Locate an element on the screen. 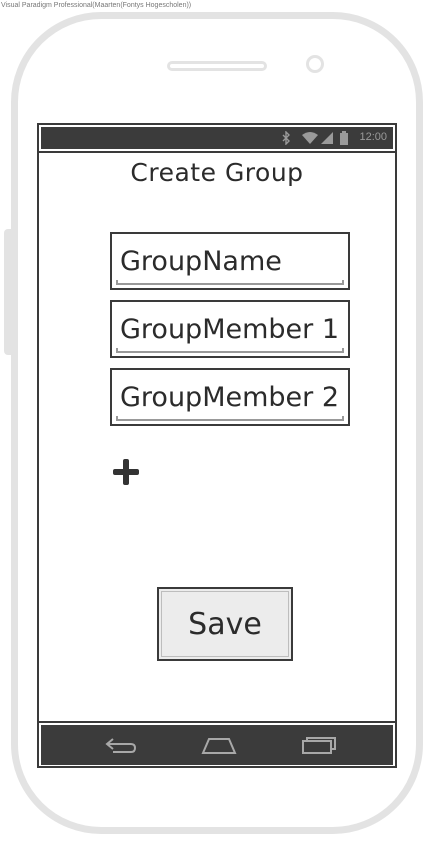 The width and height of the screenshot is (446, 856). back-icon is located at coordinates (121, 745).